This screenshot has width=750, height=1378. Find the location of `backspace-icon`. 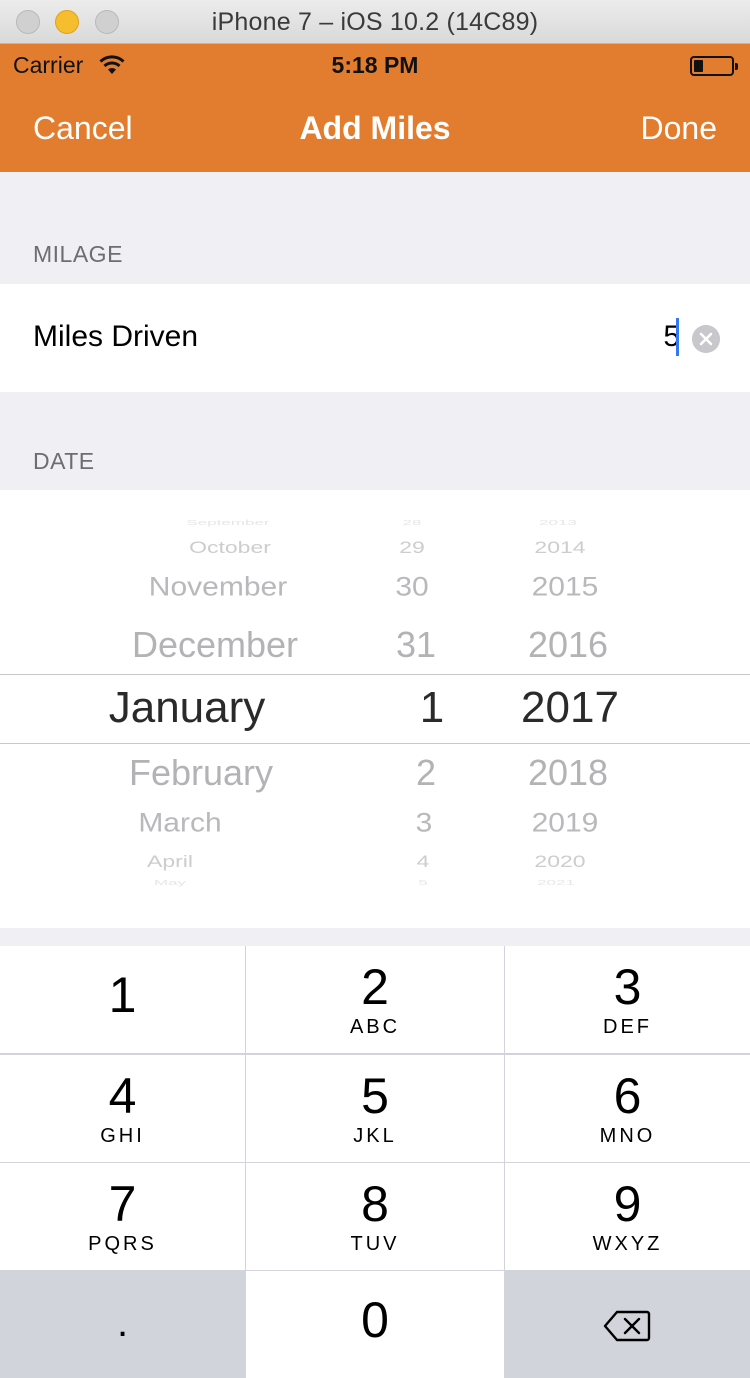

backspace-icon is located at coordinates (627, 1326).